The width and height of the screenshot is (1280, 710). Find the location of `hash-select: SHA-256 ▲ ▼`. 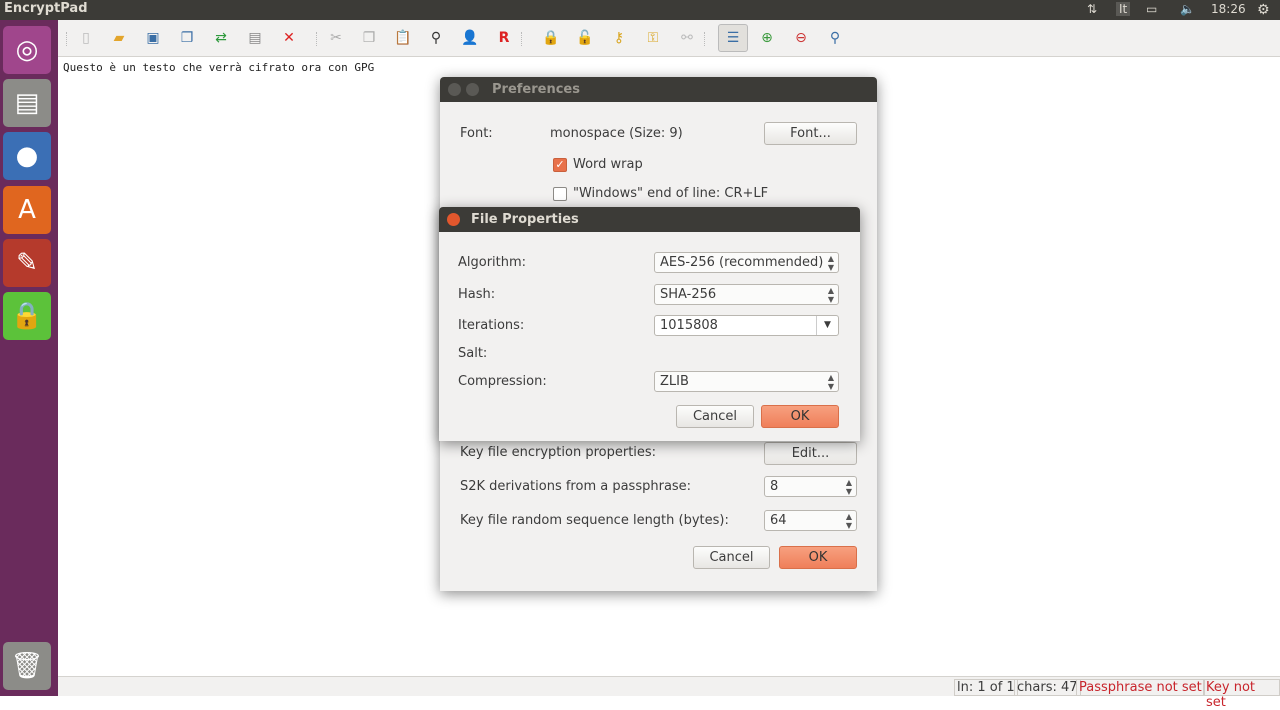

hash-select: SHA-256 ▲ ▼ is located at coordinates (746, 294).